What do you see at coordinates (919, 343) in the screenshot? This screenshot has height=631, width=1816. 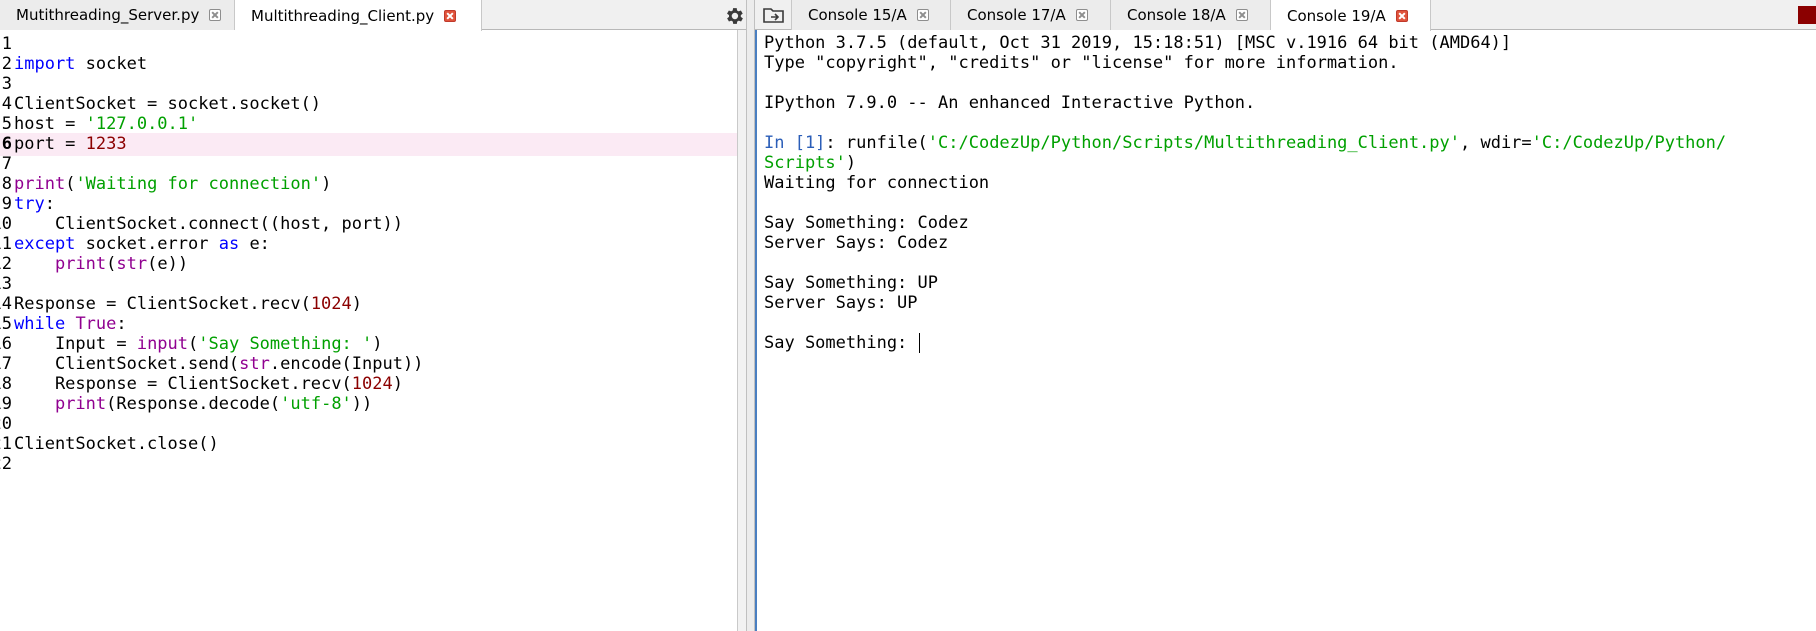 I see `text-cursor` at bounding box center [919, 343].